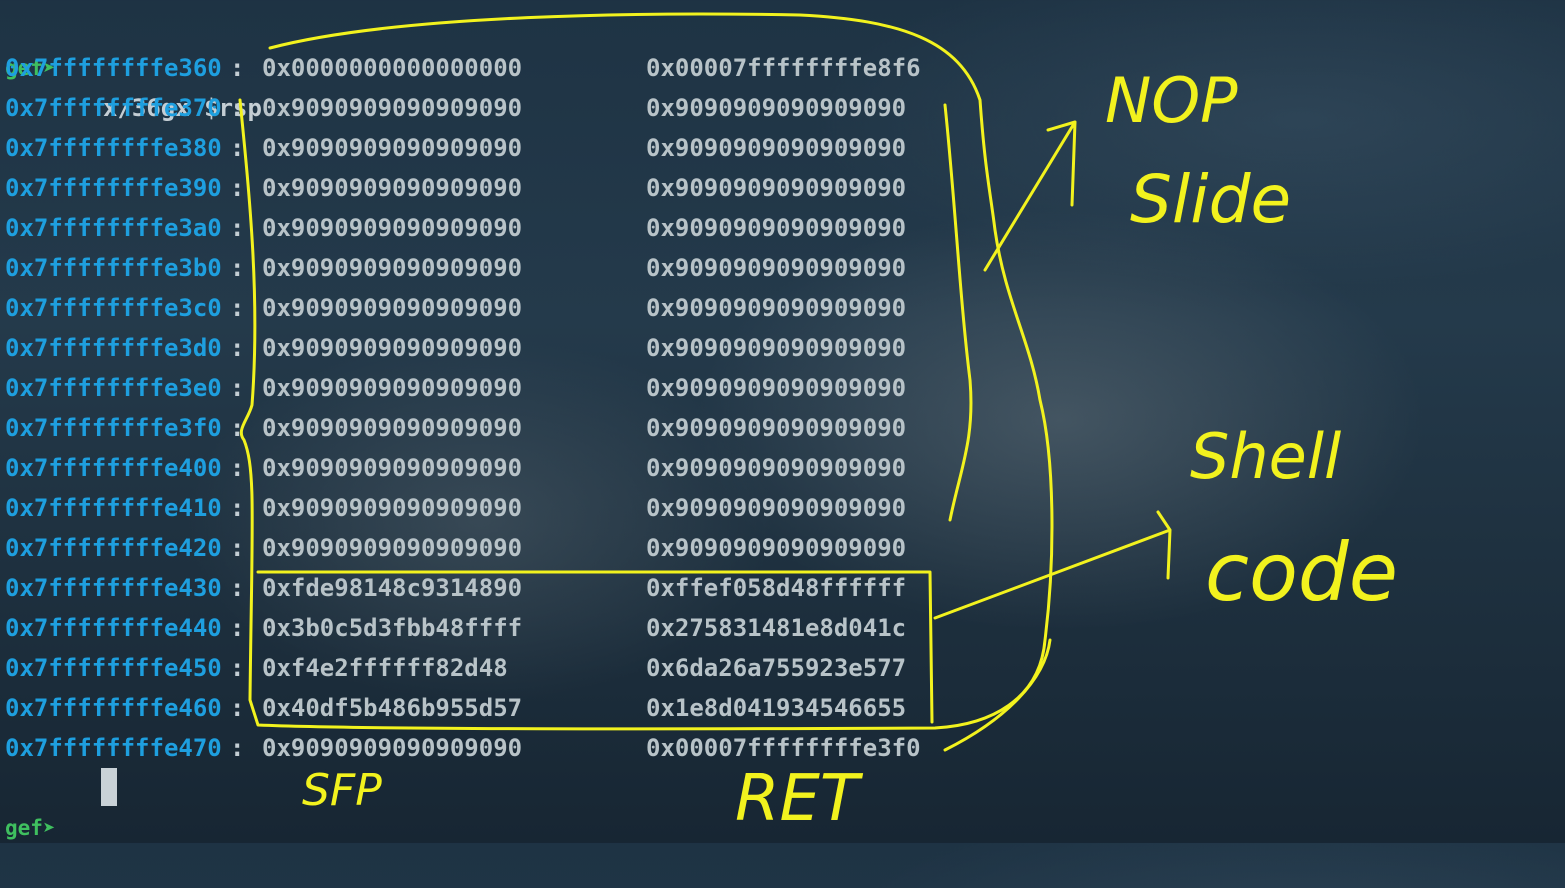  What do you see at coordinates (392, 708) in the screenshot?
I see `qword-value-1: 0x40df5b486b955d57` at bounding box center [392, 708].